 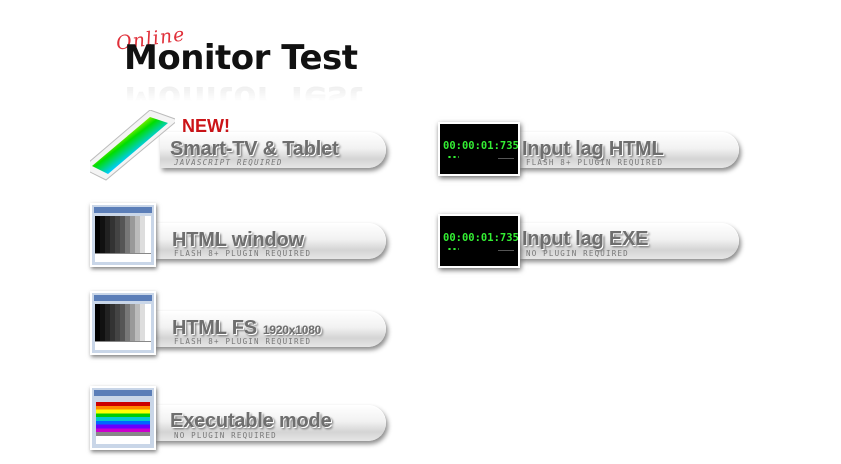 I want to click on item-label: Executable mode, so click(x=251, y=421).